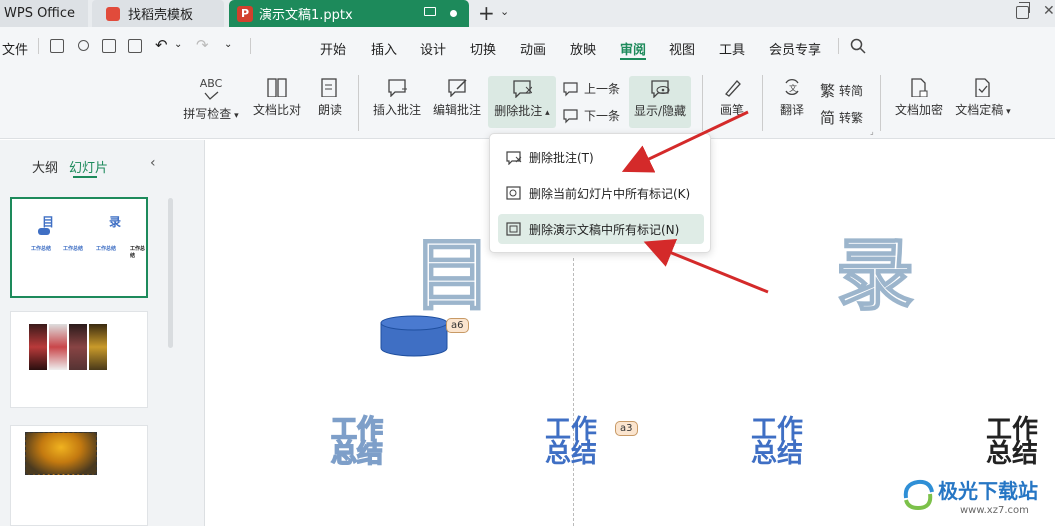 This screenshot has height=526, width=1055. Describe the element at coordinates (483, 48) in the screenshot. I see `menu-transition: 切换` at that location.